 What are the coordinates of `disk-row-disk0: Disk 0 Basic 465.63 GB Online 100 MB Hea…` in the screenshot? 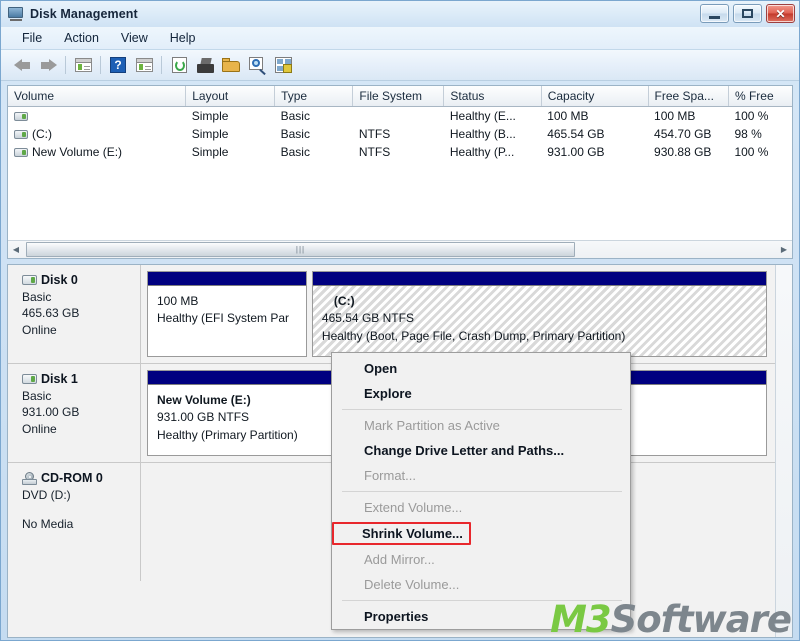 It's located at (391, 314).